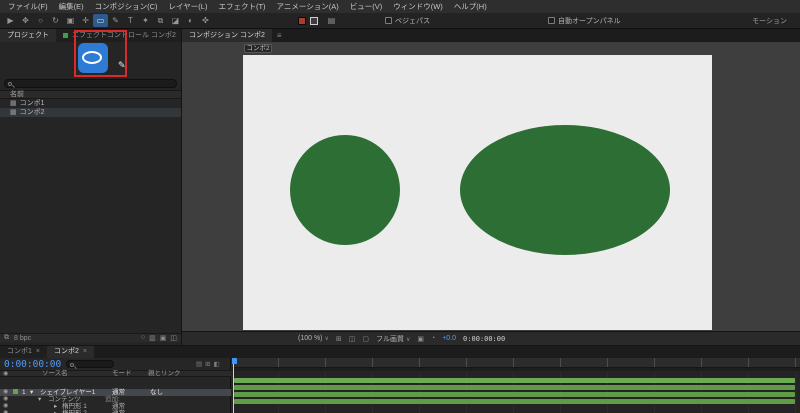 This screenshot has height=413, width=800. What do you see at coordinates (71, 6) in the screenshot?
I see `menu-item-edit: 編集(E)` at bounding box center [71, 6].